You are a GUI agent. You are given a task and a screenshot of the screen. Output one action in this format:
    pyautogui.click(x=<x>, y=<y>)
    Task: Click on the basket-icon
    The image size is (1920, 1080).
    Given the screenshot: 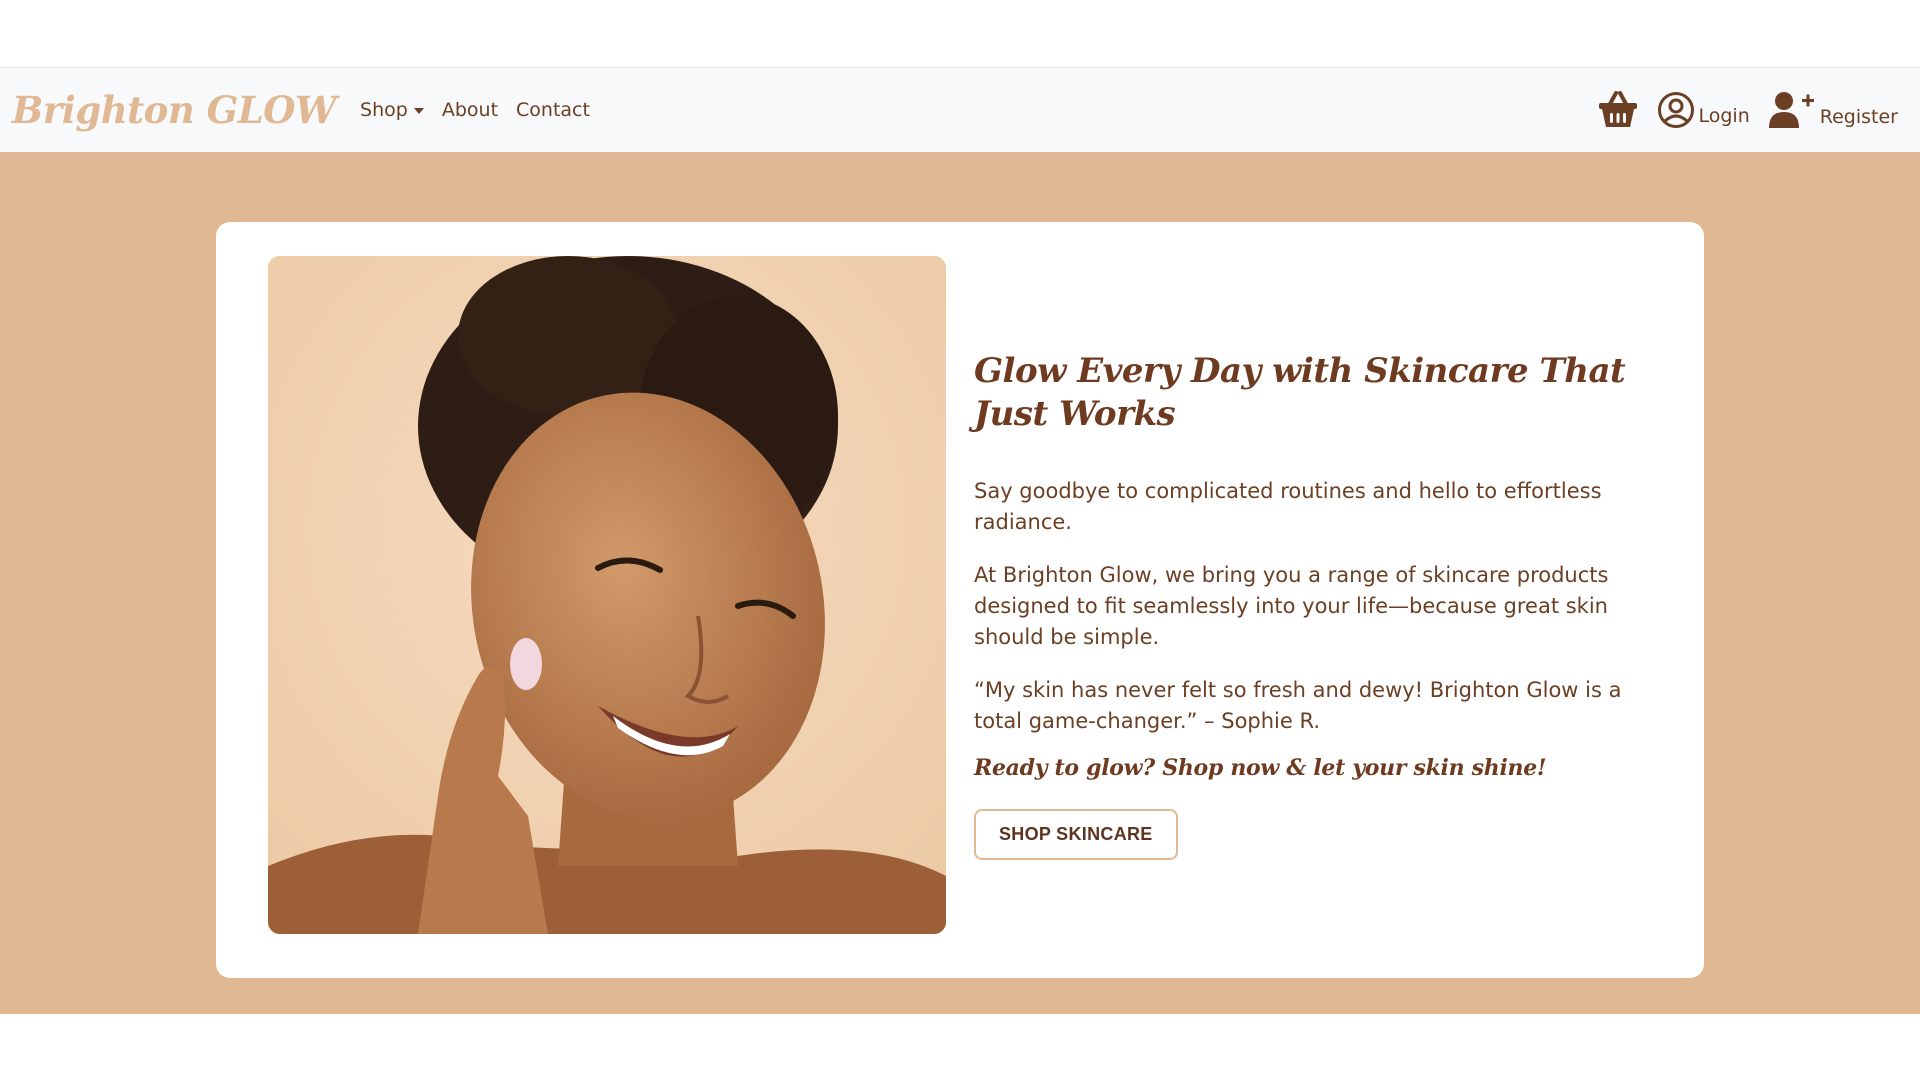 What is the action you would take?
    pyautogui.click(x=1617, y=109)
    